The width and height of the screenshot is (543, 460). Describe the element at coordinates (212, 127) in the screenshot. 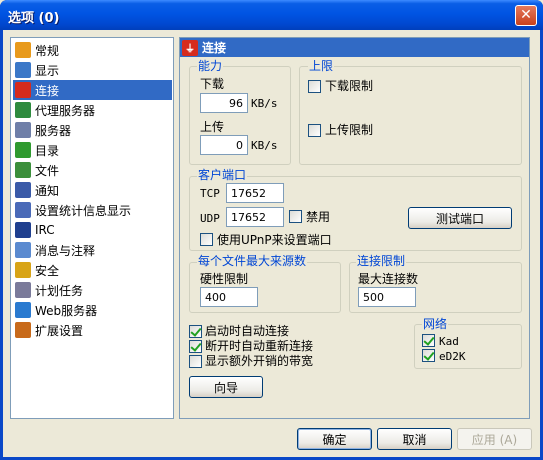

I see `upload-label: 上传` at that location.